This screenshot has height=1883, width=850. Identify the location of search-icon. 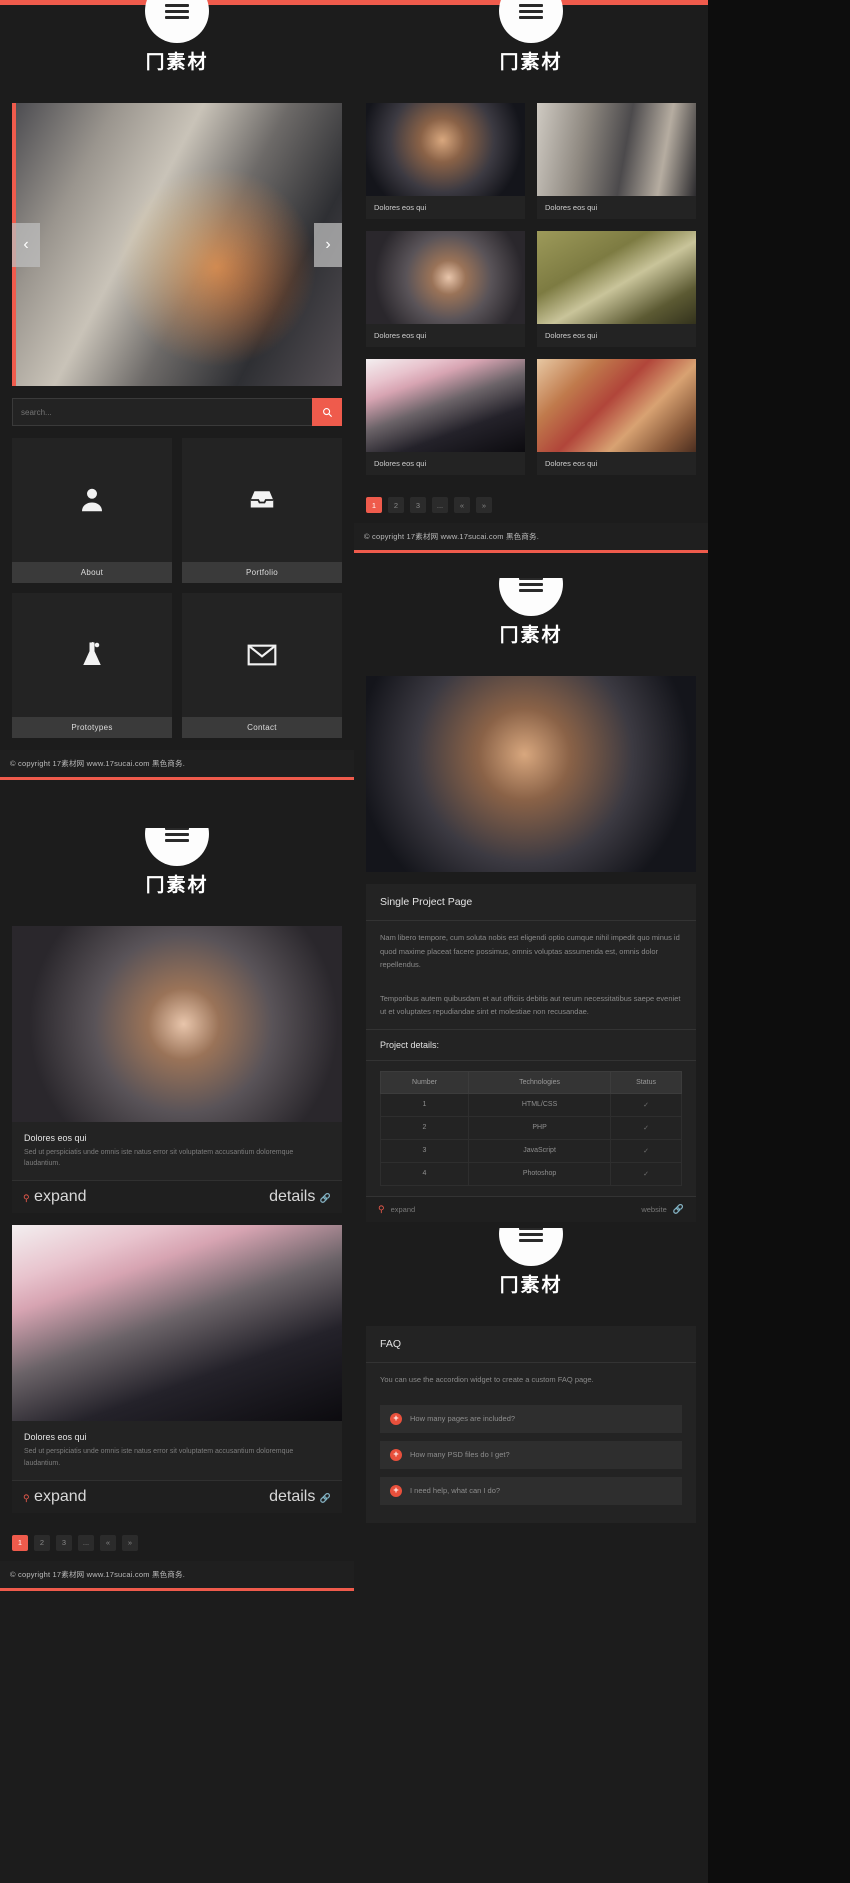
(327, 412).